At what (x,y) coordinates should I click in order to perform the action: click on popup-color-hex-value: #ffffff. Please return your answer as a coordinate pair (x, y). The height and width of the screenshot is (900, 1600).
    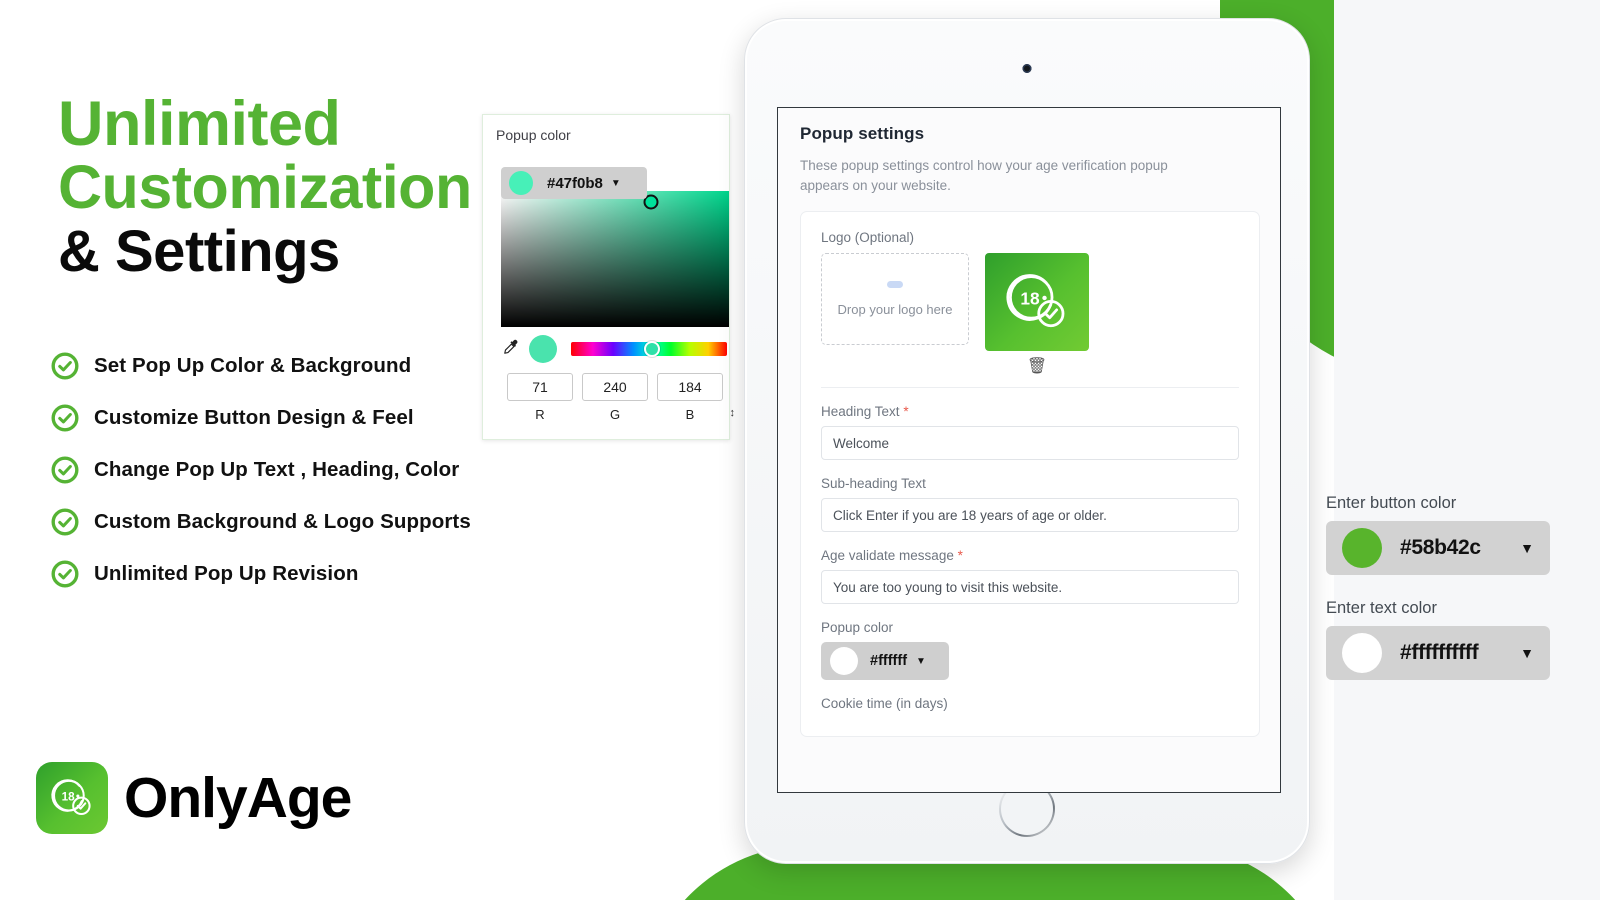
    Looking at the image, I should click on (889, 661).